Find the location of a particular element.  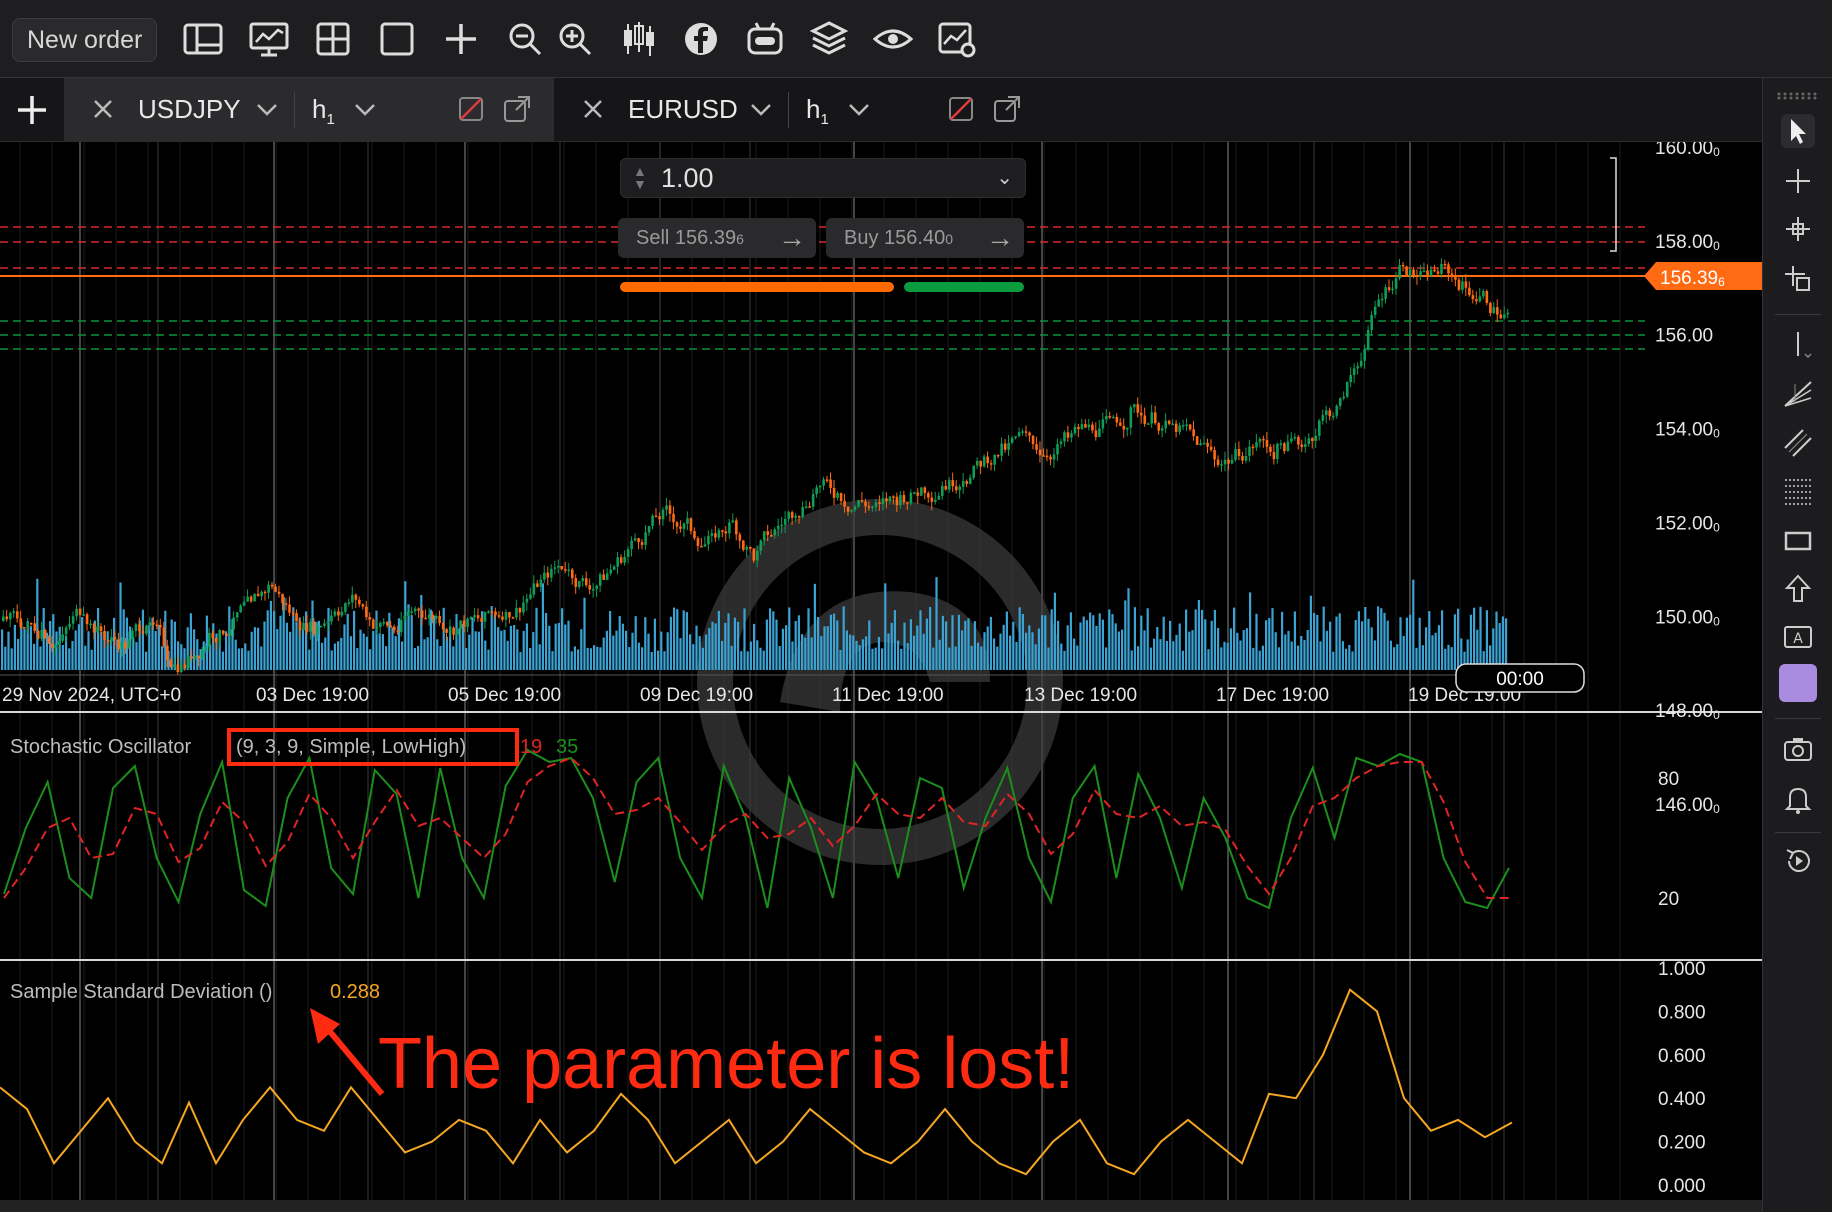

plus-icon is located at coordinates (461, 39).